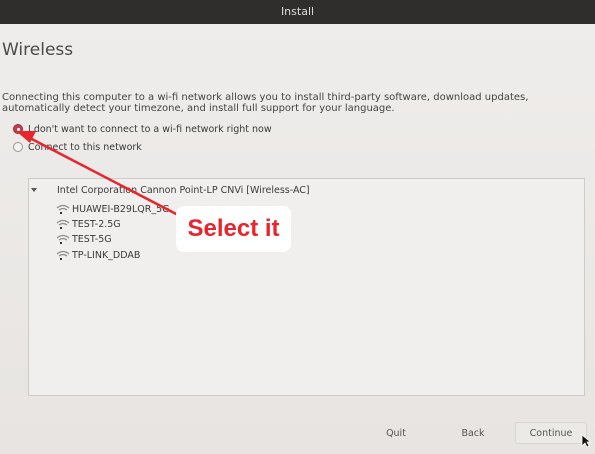  I want to click on network-item: TEST-2.5G, so click(88, 224).